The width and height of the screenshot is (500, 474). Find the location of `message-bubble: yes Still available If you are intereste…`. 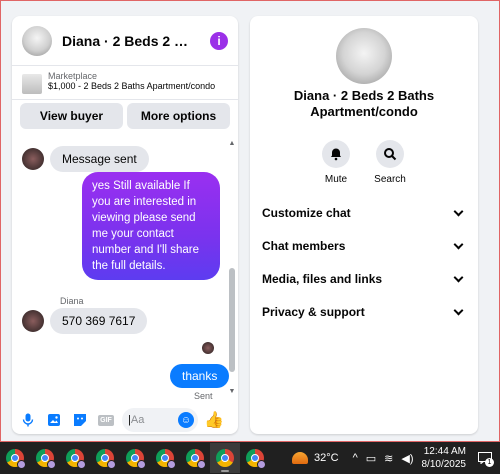

message-bubble: yes Still available If you are intereste… is located at coordinates (151, 226).